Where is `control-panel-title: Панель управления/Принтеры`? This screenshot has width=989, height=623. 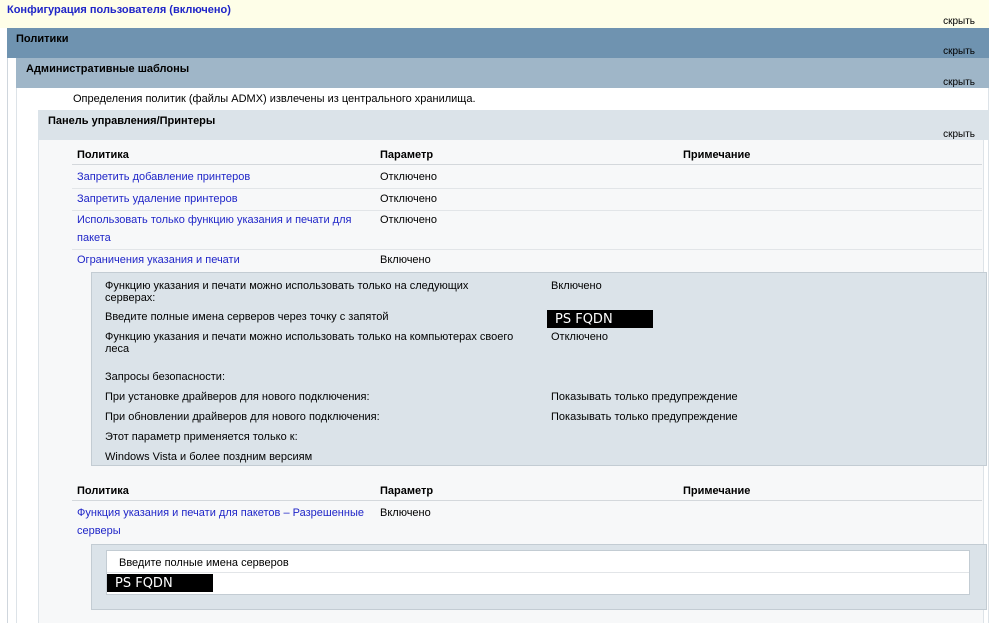 control-panel-title: Панель управления/Принтеры is located at coordinates (131, 121).